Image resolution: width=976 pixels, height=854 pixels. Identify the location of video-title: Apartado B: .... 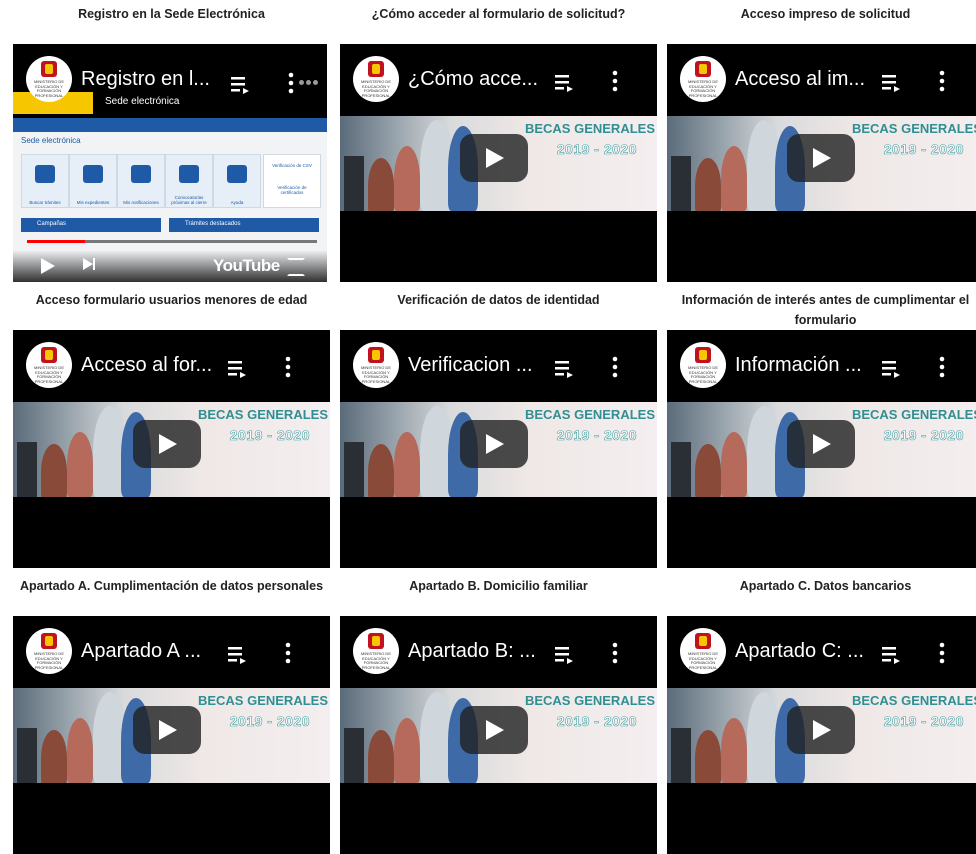
(480, 651).